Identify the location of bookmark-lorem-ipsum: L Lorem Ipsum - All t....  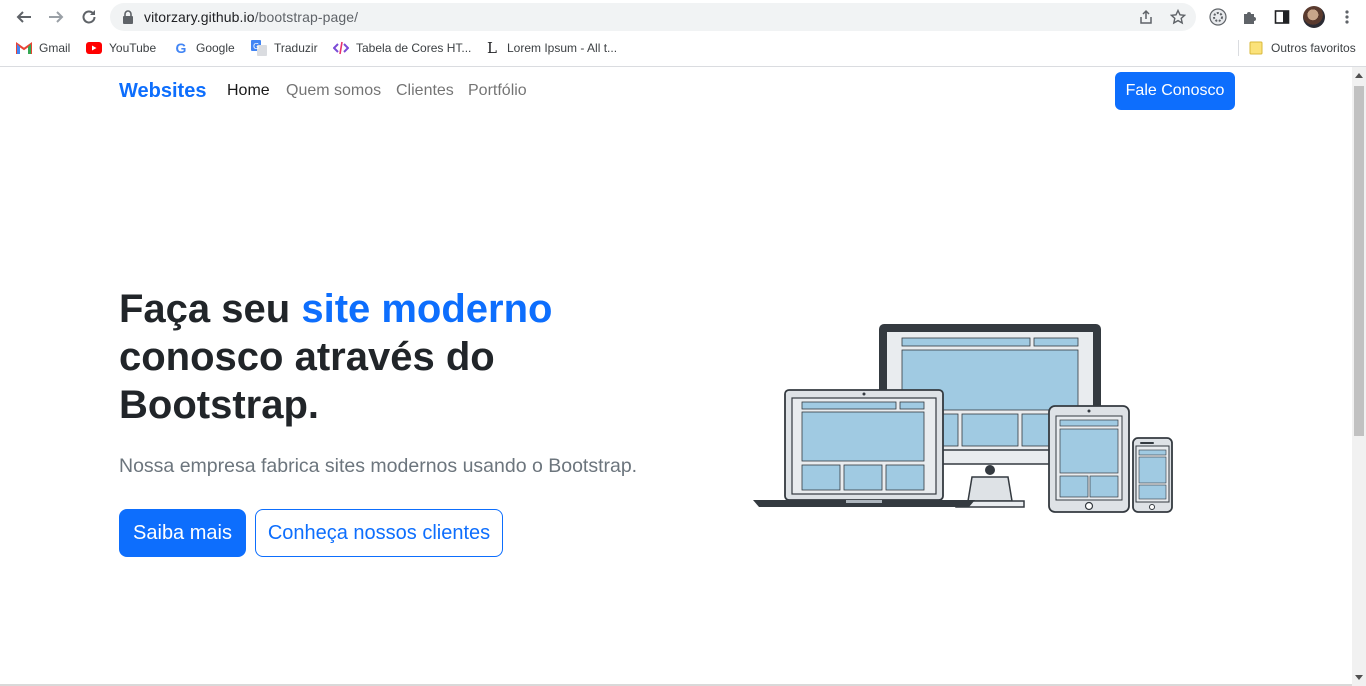
(550, 48).